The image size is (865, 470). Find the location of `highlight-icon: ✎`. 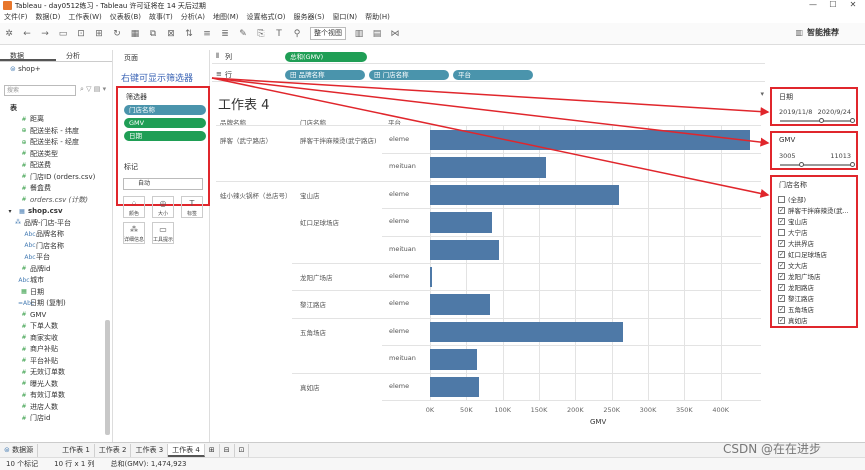

highlight-icon: ✎ is located at coordinates (243, 34).